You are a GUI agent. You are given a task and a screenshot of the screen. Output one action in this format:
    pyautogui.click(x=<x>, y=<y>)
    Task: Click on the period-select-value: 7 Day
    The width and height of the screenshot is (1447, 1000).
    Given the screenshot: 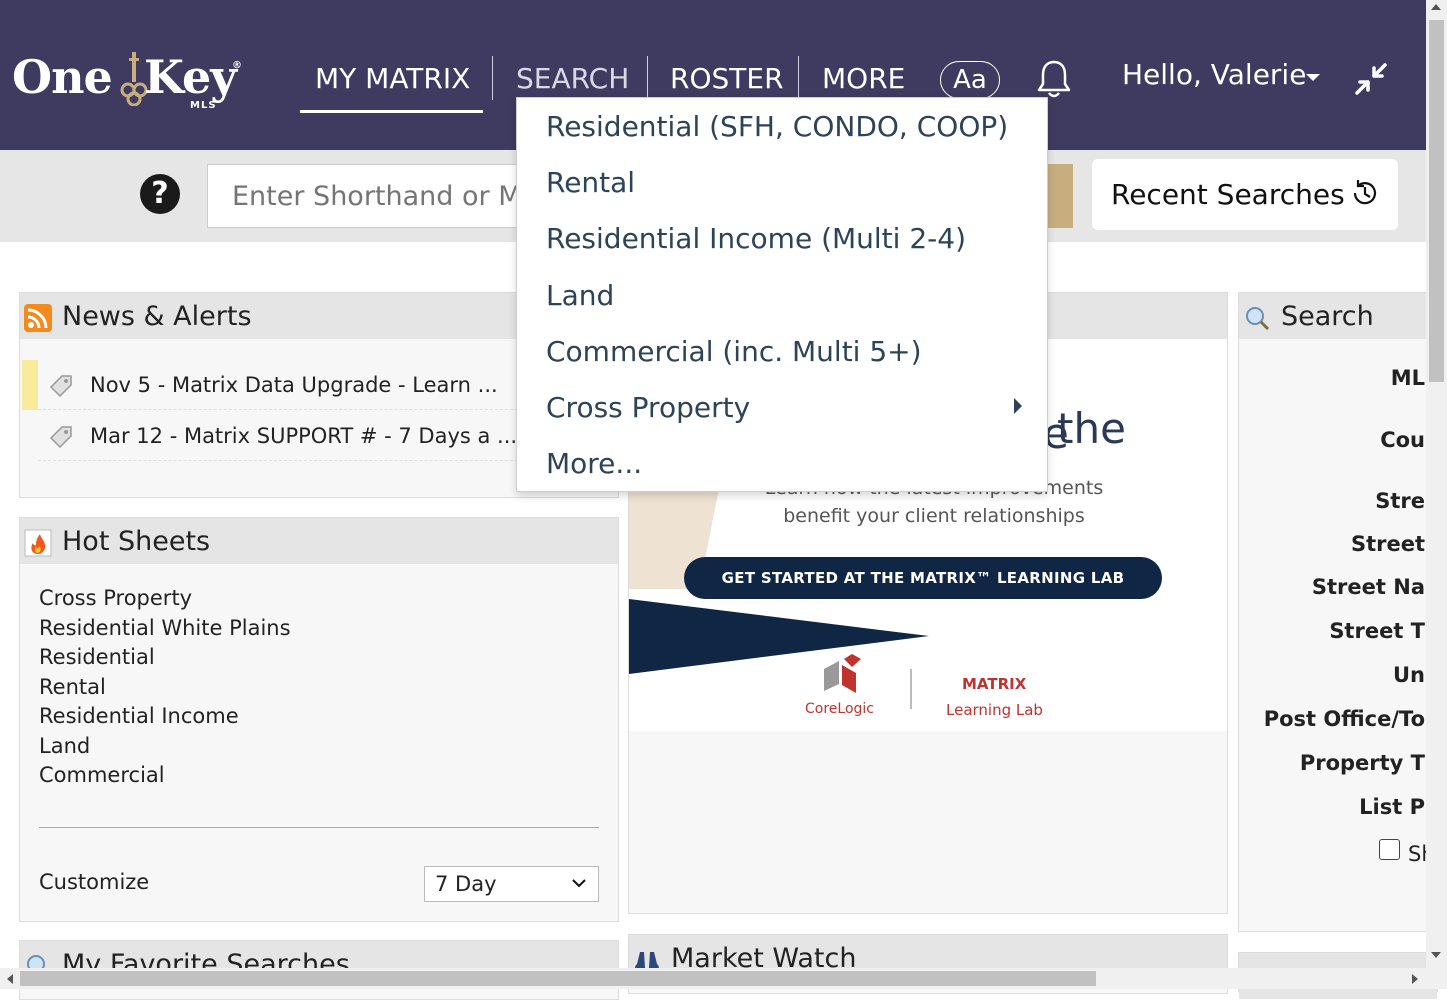 What is the action you would take?
    pyautogui.click(x=466, y=884)
    